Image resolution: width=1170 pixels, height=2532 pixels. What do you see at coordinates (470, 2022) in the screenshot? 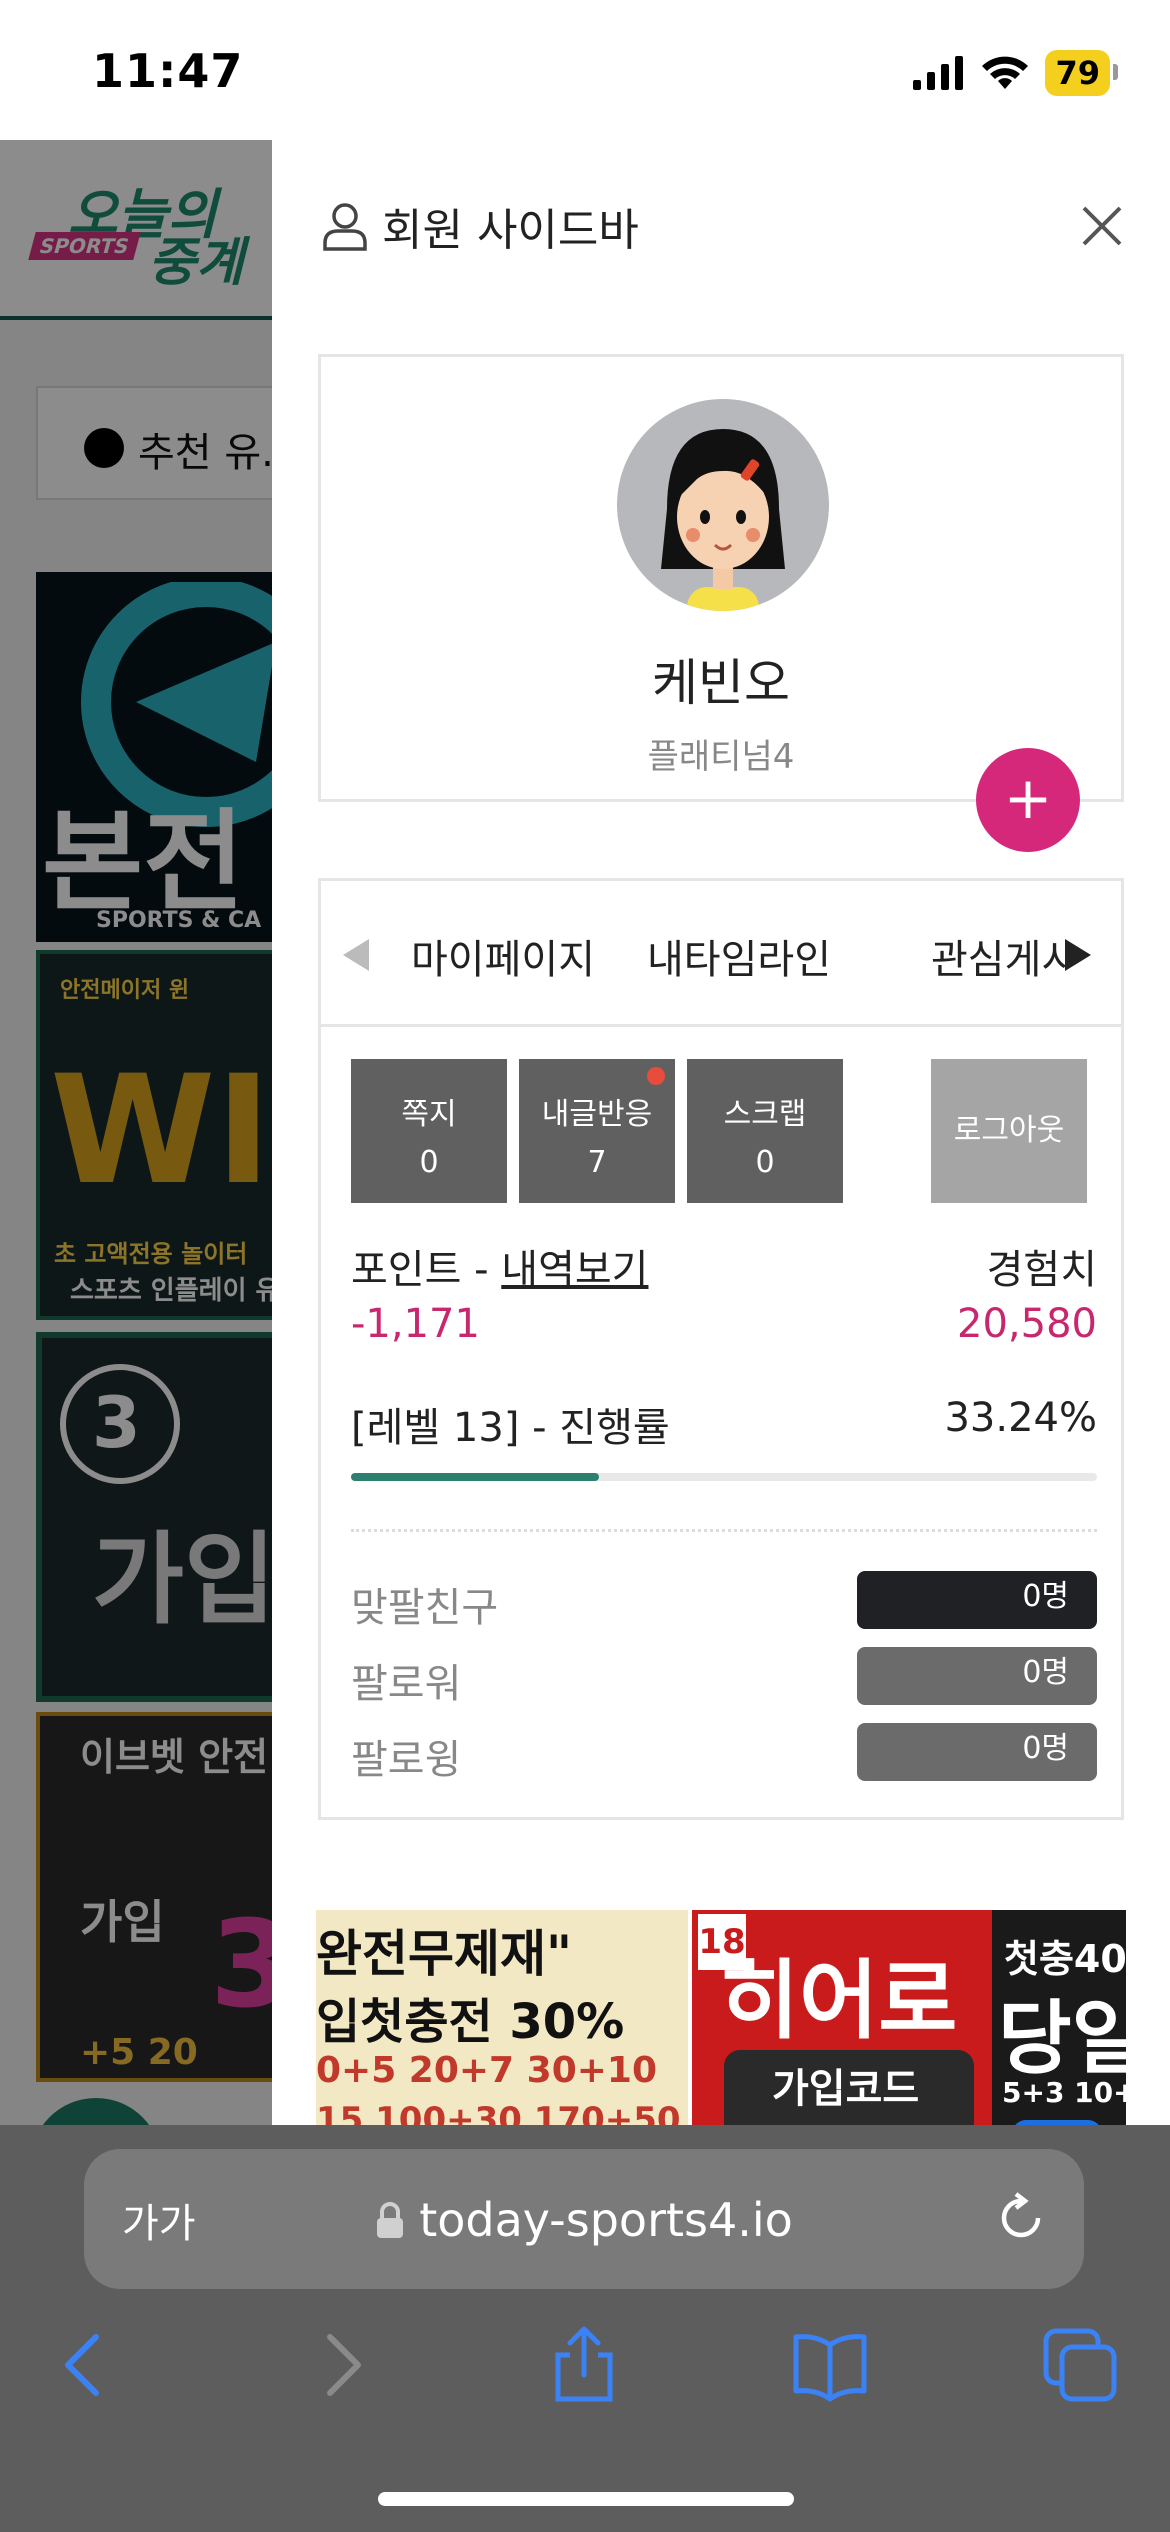
I see `ad-text: 입첫충전 30%` at bounding box center [470, 2022].